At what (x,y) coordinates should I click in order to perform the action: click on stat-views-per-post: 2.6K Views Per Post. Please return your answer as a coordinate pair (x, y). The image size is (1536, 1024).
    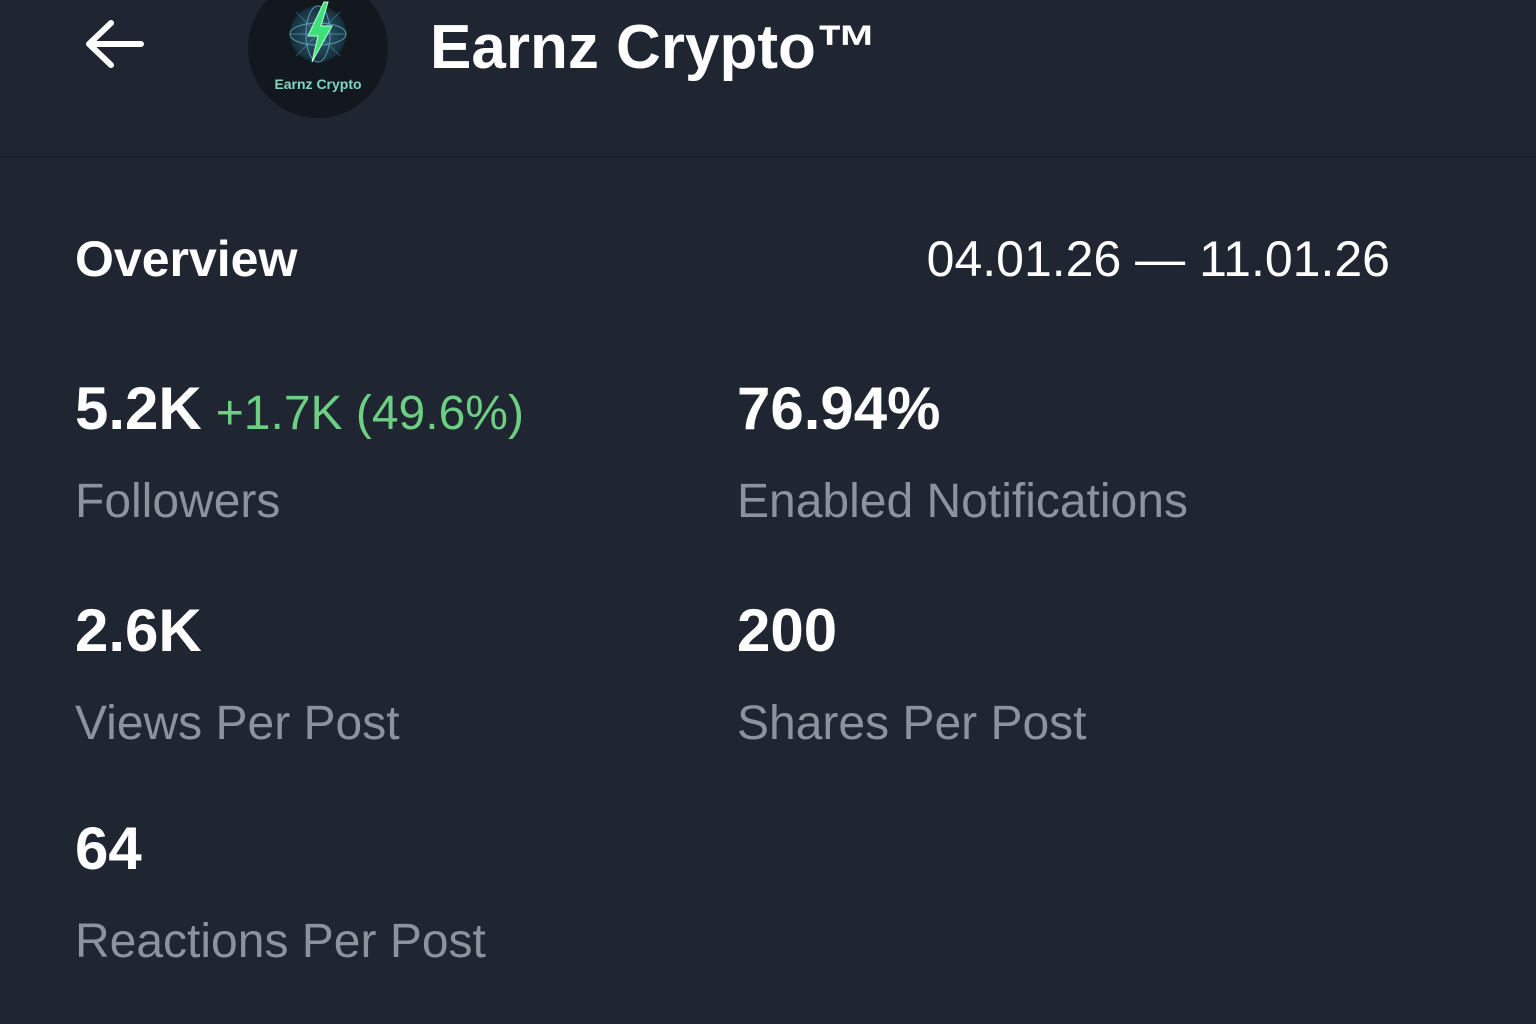
    Looking at the image, I should click on (237, 675).